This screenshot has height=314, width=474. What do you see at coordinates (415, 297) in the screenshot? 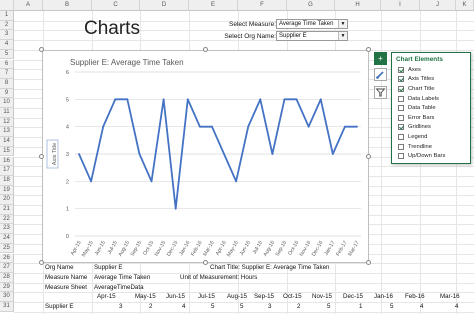
I see `month-header-cell: Feb-16` at bounding box center [415, 297].